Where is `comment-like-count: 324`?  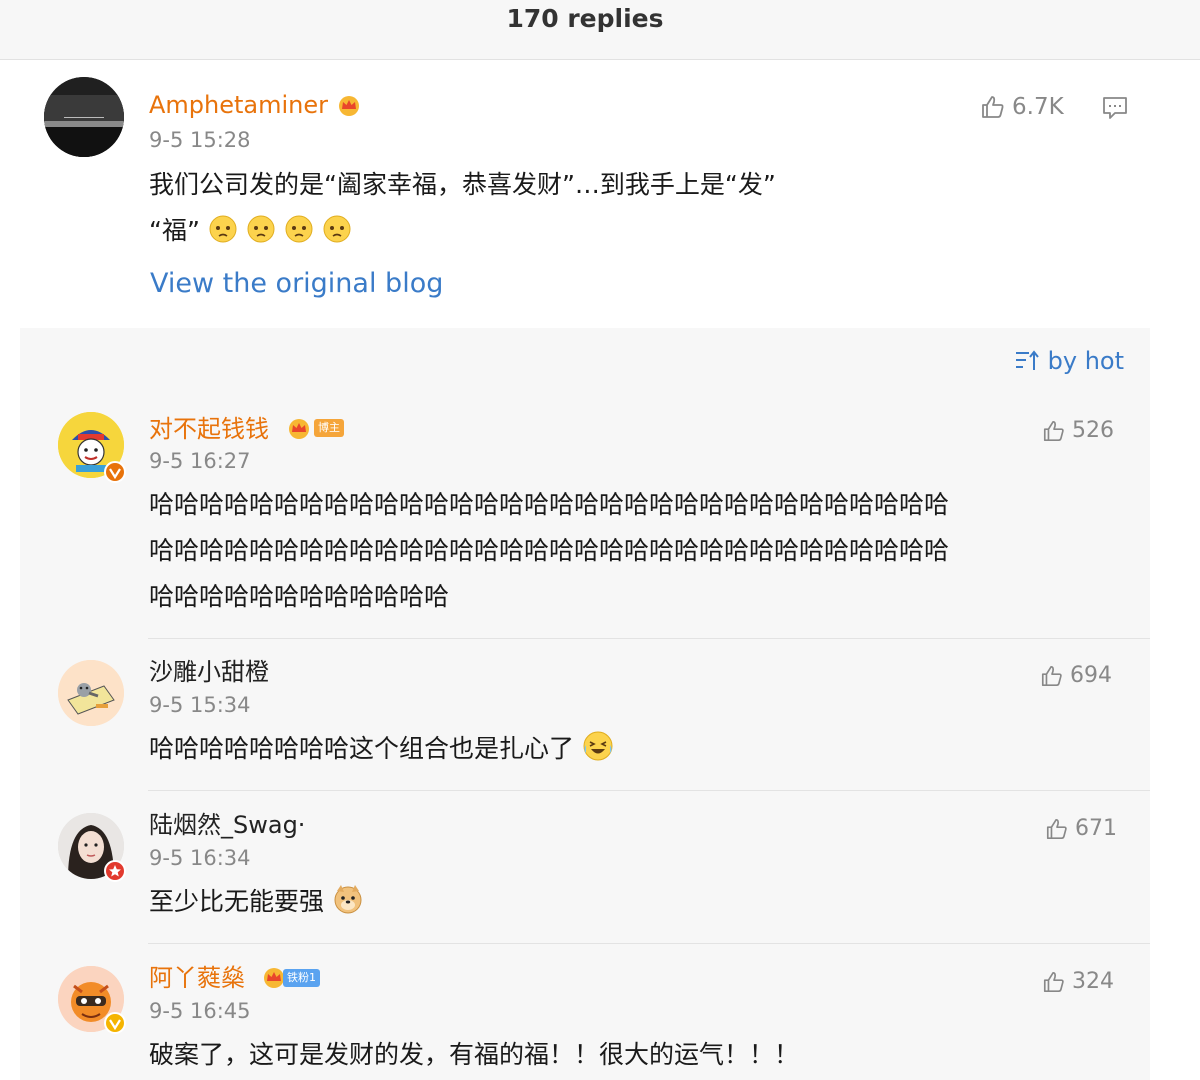
comment-like-count: 324 is located at coordinates (1093, 981).